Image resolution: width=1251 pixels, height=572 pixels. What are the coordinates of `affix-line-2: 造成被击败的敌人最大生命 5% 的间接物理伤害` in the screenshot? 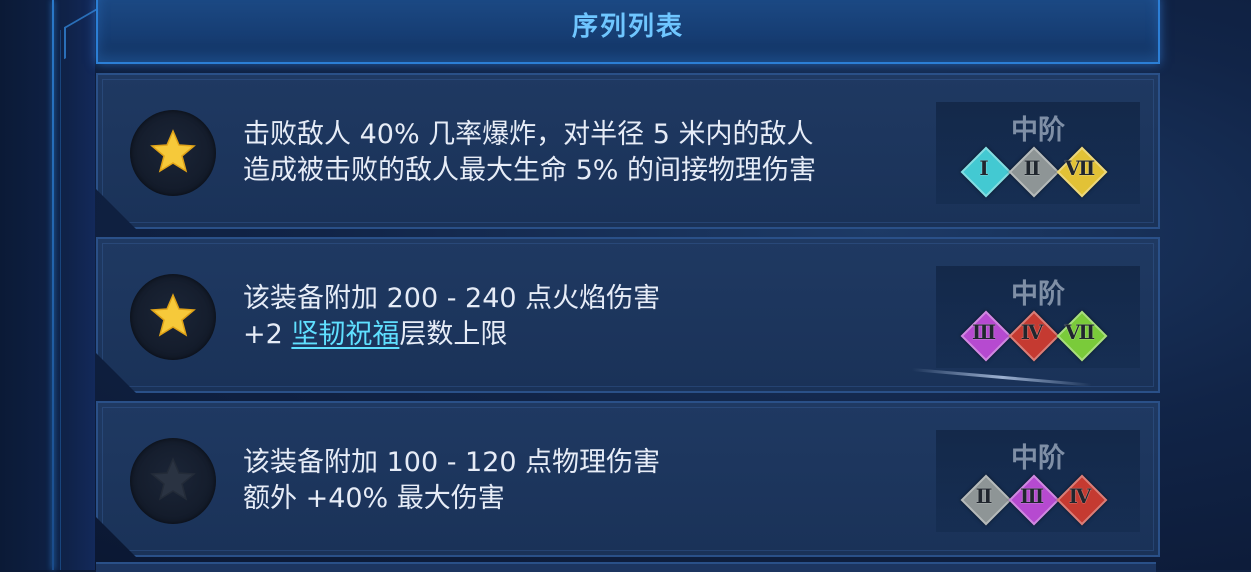 It's located at (588, 171).